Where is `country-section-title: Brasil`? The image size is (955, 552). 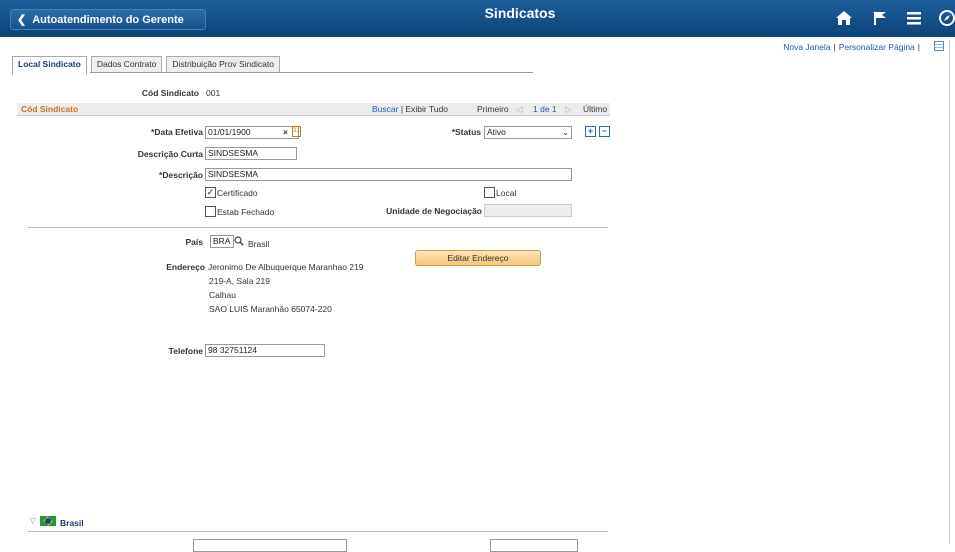
country-section-title: Brasil is located at coordinates (72, 523).